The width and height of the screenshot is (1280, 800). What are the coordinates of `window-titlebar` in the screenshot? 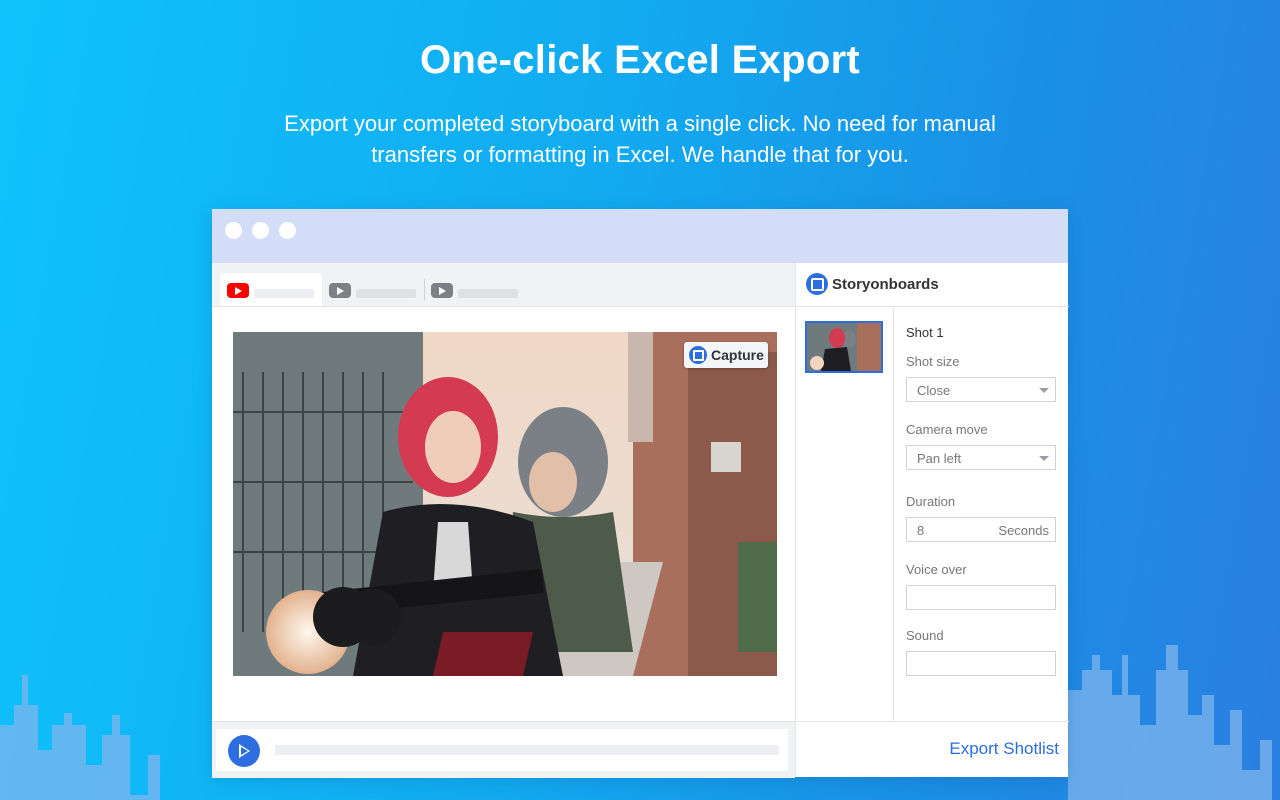 It's located at (640, 236).